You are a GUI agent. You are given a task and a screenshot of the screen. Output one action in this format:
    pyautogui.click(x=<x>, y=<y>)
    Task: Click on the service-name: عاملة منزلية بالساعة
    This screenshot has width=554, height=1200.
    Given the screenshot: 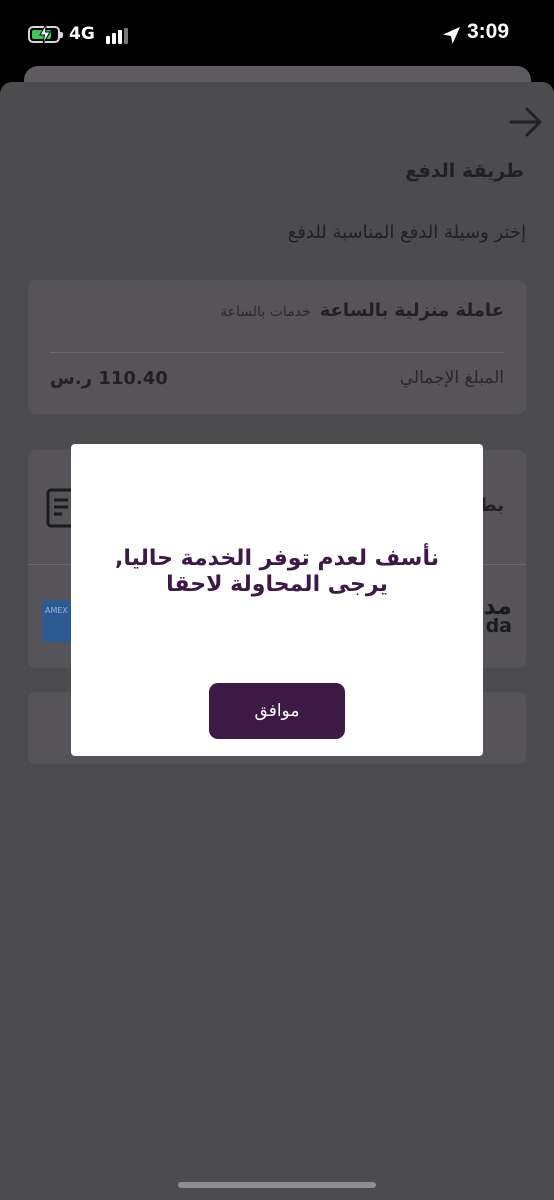 What is the action you would take?
    pyautogui.click(x=411, y=310)
    